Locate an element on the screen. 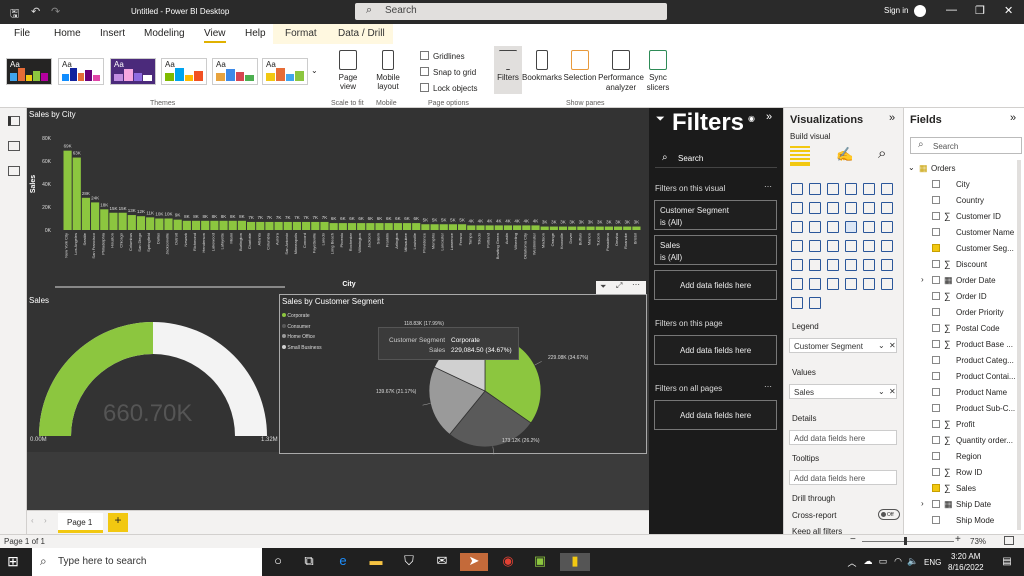 This screenshot has width=1024, height=576. legend-well: Customer Segment ⌄ ✕ is located at coordinates (843, 345).